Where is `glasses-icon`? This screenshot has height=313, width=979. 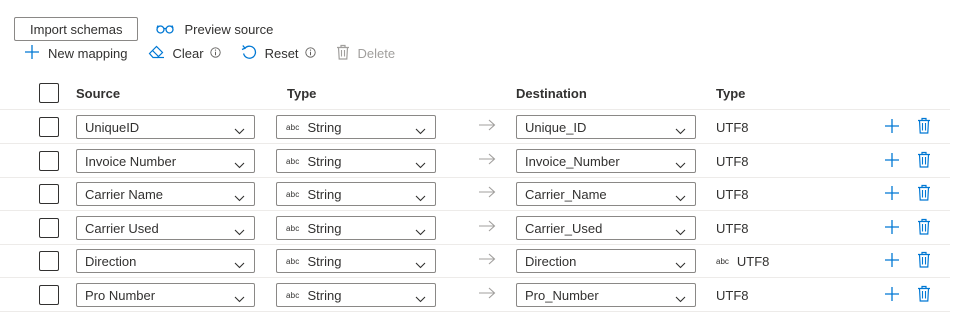
glasses-icon is located at coordinates (165, 29).